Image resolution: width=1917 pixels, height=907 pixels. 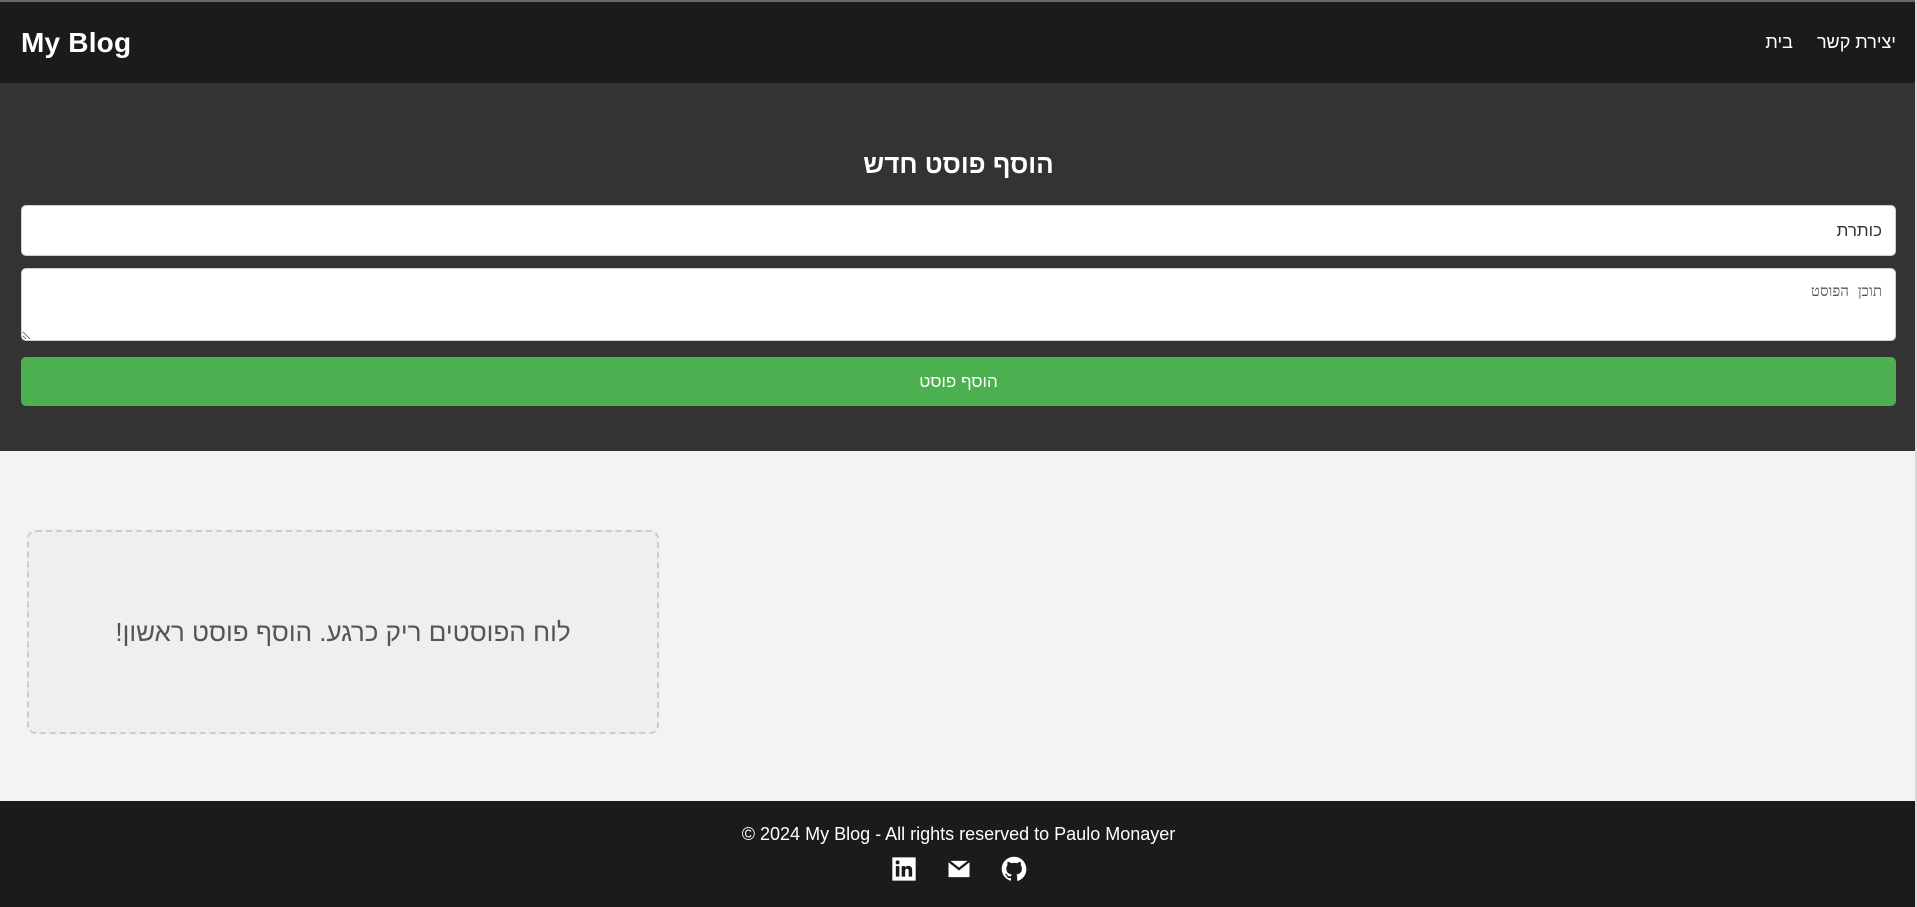 What do you see at coordinates (1856, 42) in the screenshot?
I see `nav-link-contact: יצירת קשר` at bounding box center [1856, 42].